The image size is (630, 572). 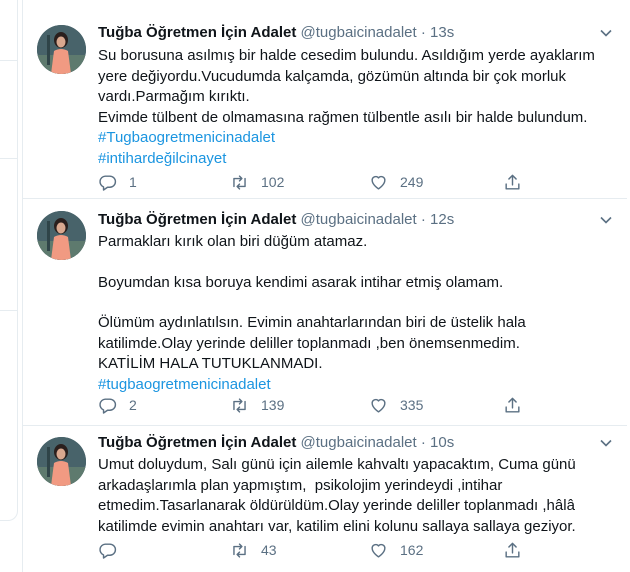 I want to click on tweet-actions: 43 162, so click(x=318, y=550).